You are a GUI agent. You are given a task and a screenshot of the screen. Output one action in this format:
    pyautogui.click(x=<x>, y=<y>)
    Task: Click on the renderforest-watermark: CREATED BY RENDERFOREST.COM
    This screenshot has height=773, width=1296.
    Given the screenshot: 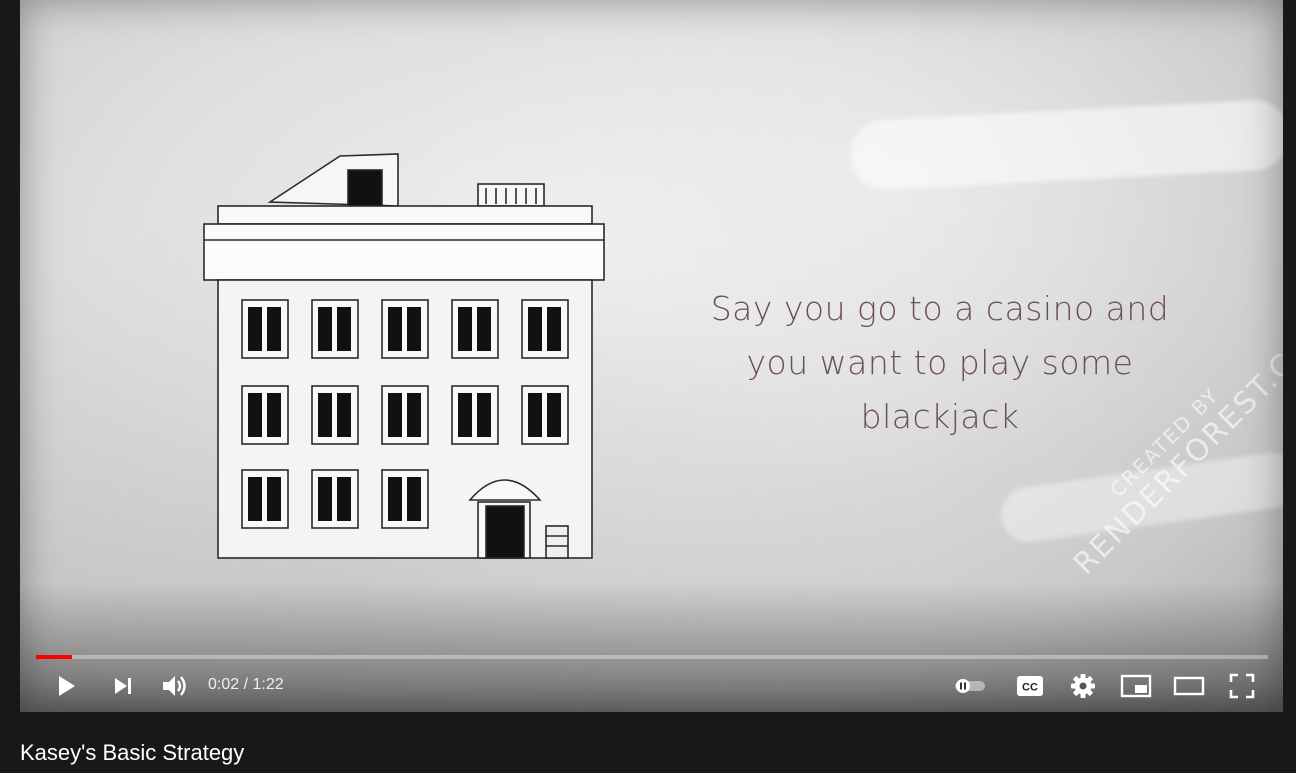 What is the action you would take?
    pyautogui.click(x=1166, y=445)
    